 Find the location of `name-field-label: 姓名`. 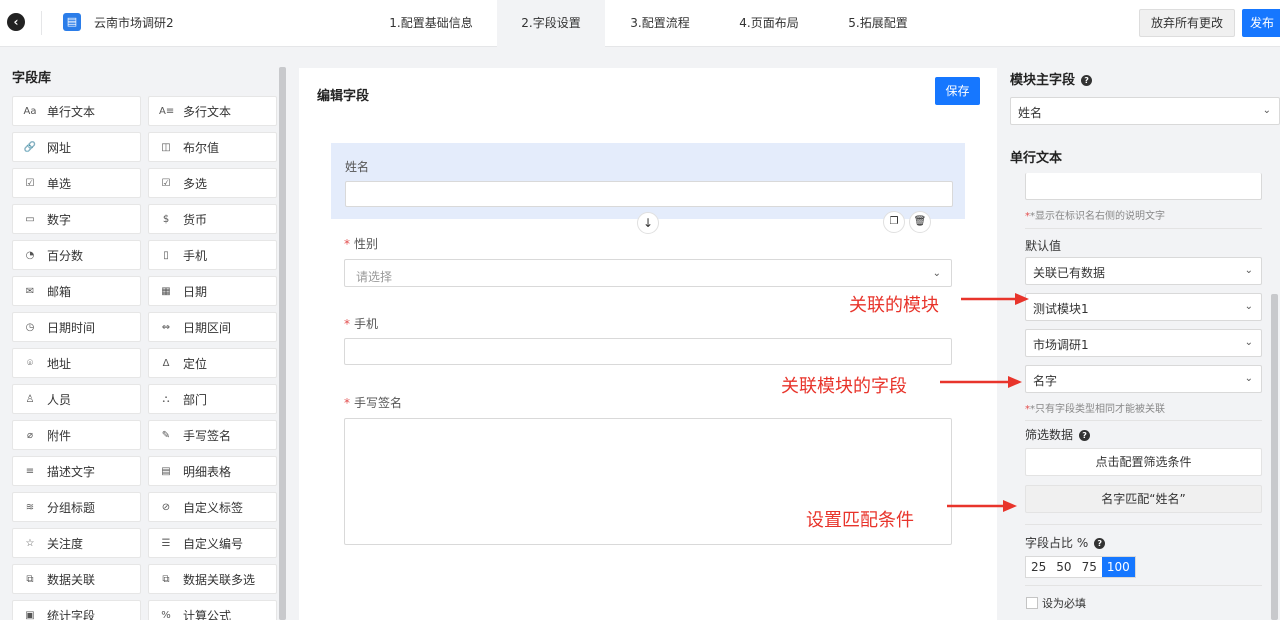

name-field-label: 姓名 is located at coordinates (357, 167).